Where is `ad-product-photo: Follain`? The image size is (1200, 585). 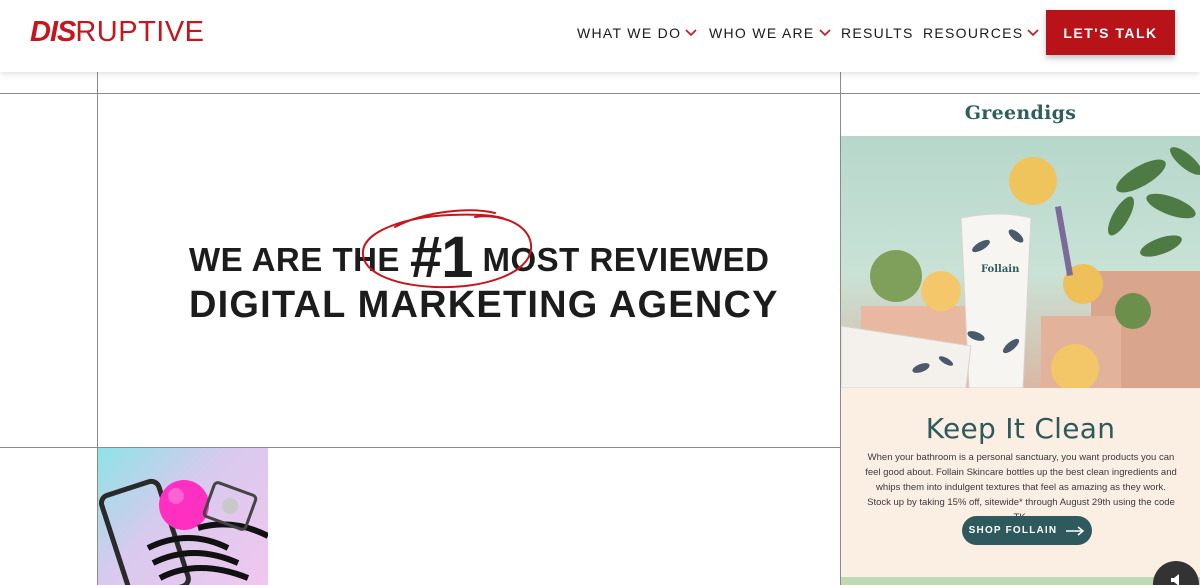
ad-product-photo: Follain is located at coordinates (1020, 262).